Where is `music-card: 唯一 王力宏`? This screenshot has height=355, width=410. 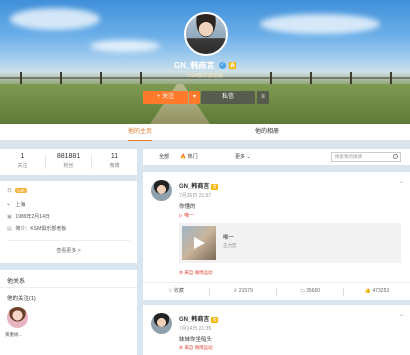
music-card: 唯一 王力宏 is located at coordinates (290, 243).